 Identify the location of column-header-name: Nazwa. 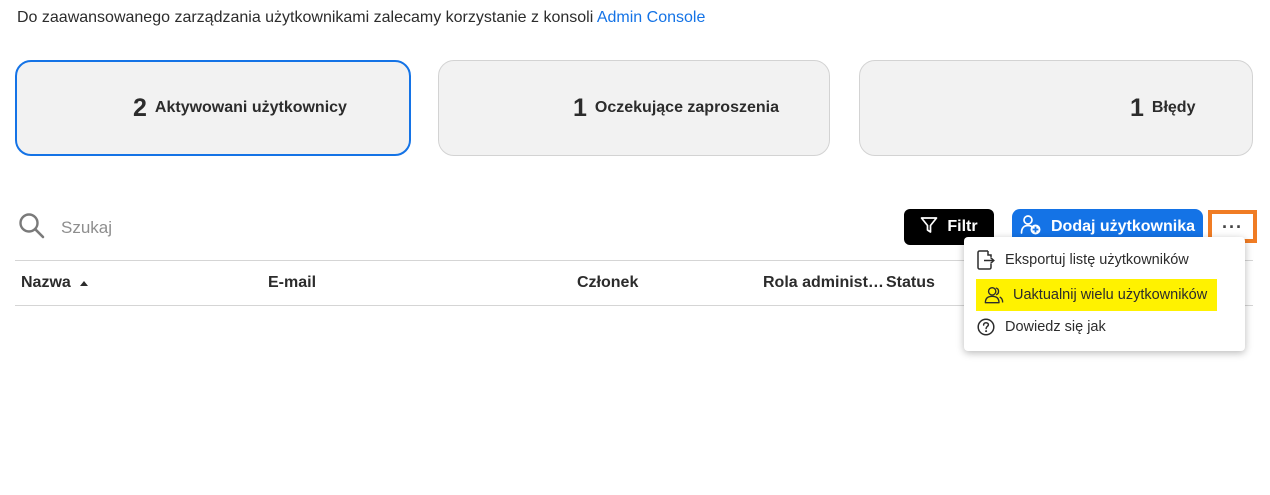
(55, 283).